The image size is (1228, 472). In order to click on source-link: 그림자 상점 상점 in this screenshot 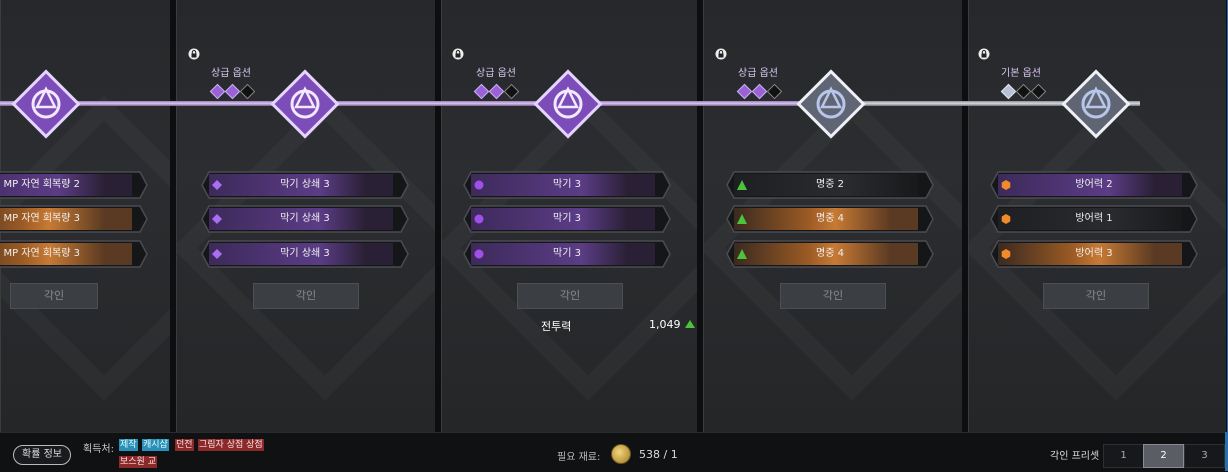, I will do `click(231, 445)`.